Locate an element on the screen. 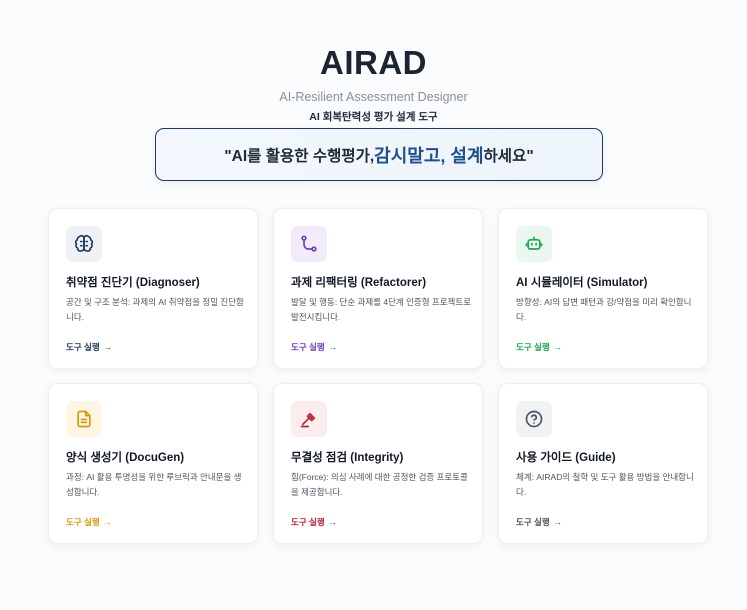 The image size is (747, 610). card-description: 체계: AIRAD의 철학 및 도구 활용 방법을 안내합니다. is located at coordinates (605, 484).